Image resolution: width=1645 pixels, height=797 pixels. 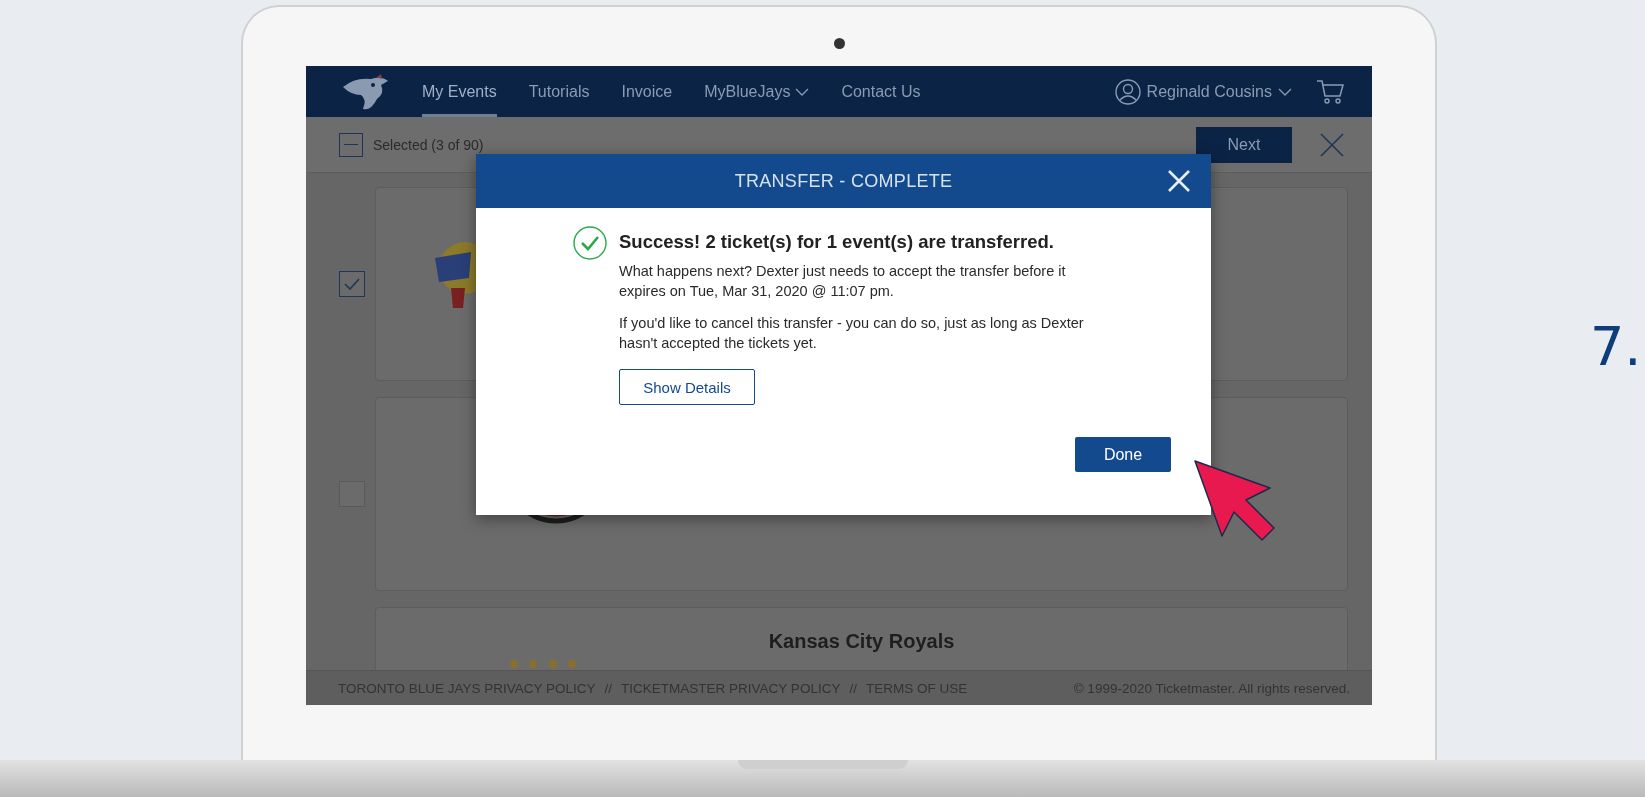 I want to click on step-number: 7., so click(x=1616, y=346).